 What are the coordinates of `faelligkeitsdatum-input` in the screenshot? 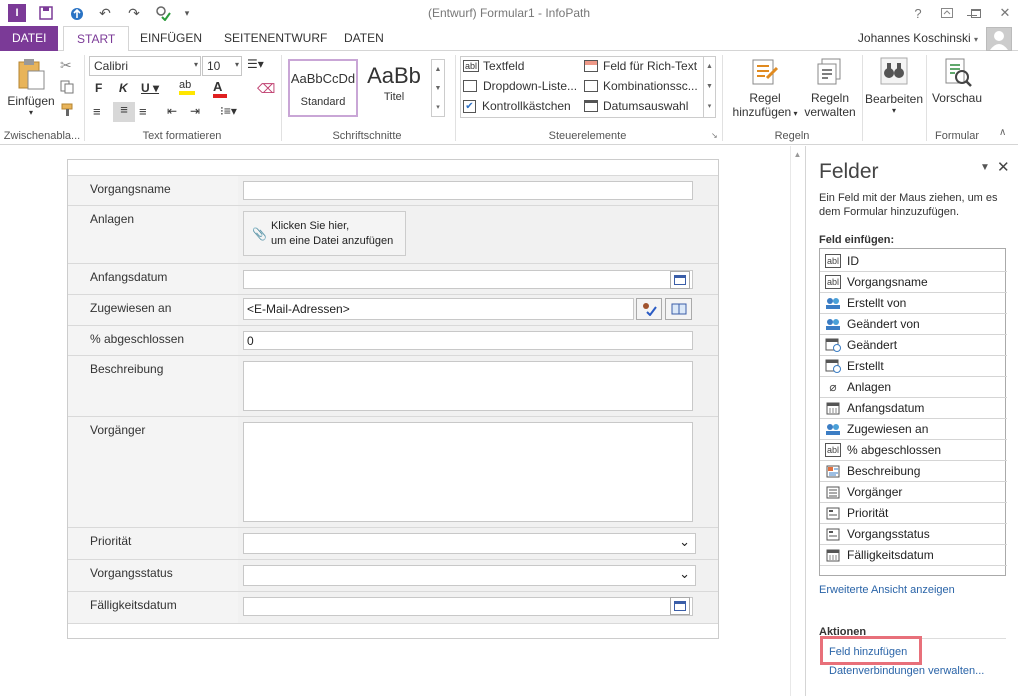 It's located at (468, 606).